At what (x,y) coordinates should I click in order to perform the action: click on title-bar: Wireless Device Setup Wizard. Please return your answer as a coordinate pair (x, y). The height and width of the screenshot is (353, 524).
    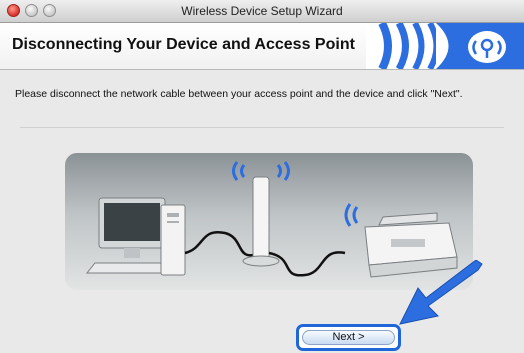
    Looking at the image, I should click on (262, 11).